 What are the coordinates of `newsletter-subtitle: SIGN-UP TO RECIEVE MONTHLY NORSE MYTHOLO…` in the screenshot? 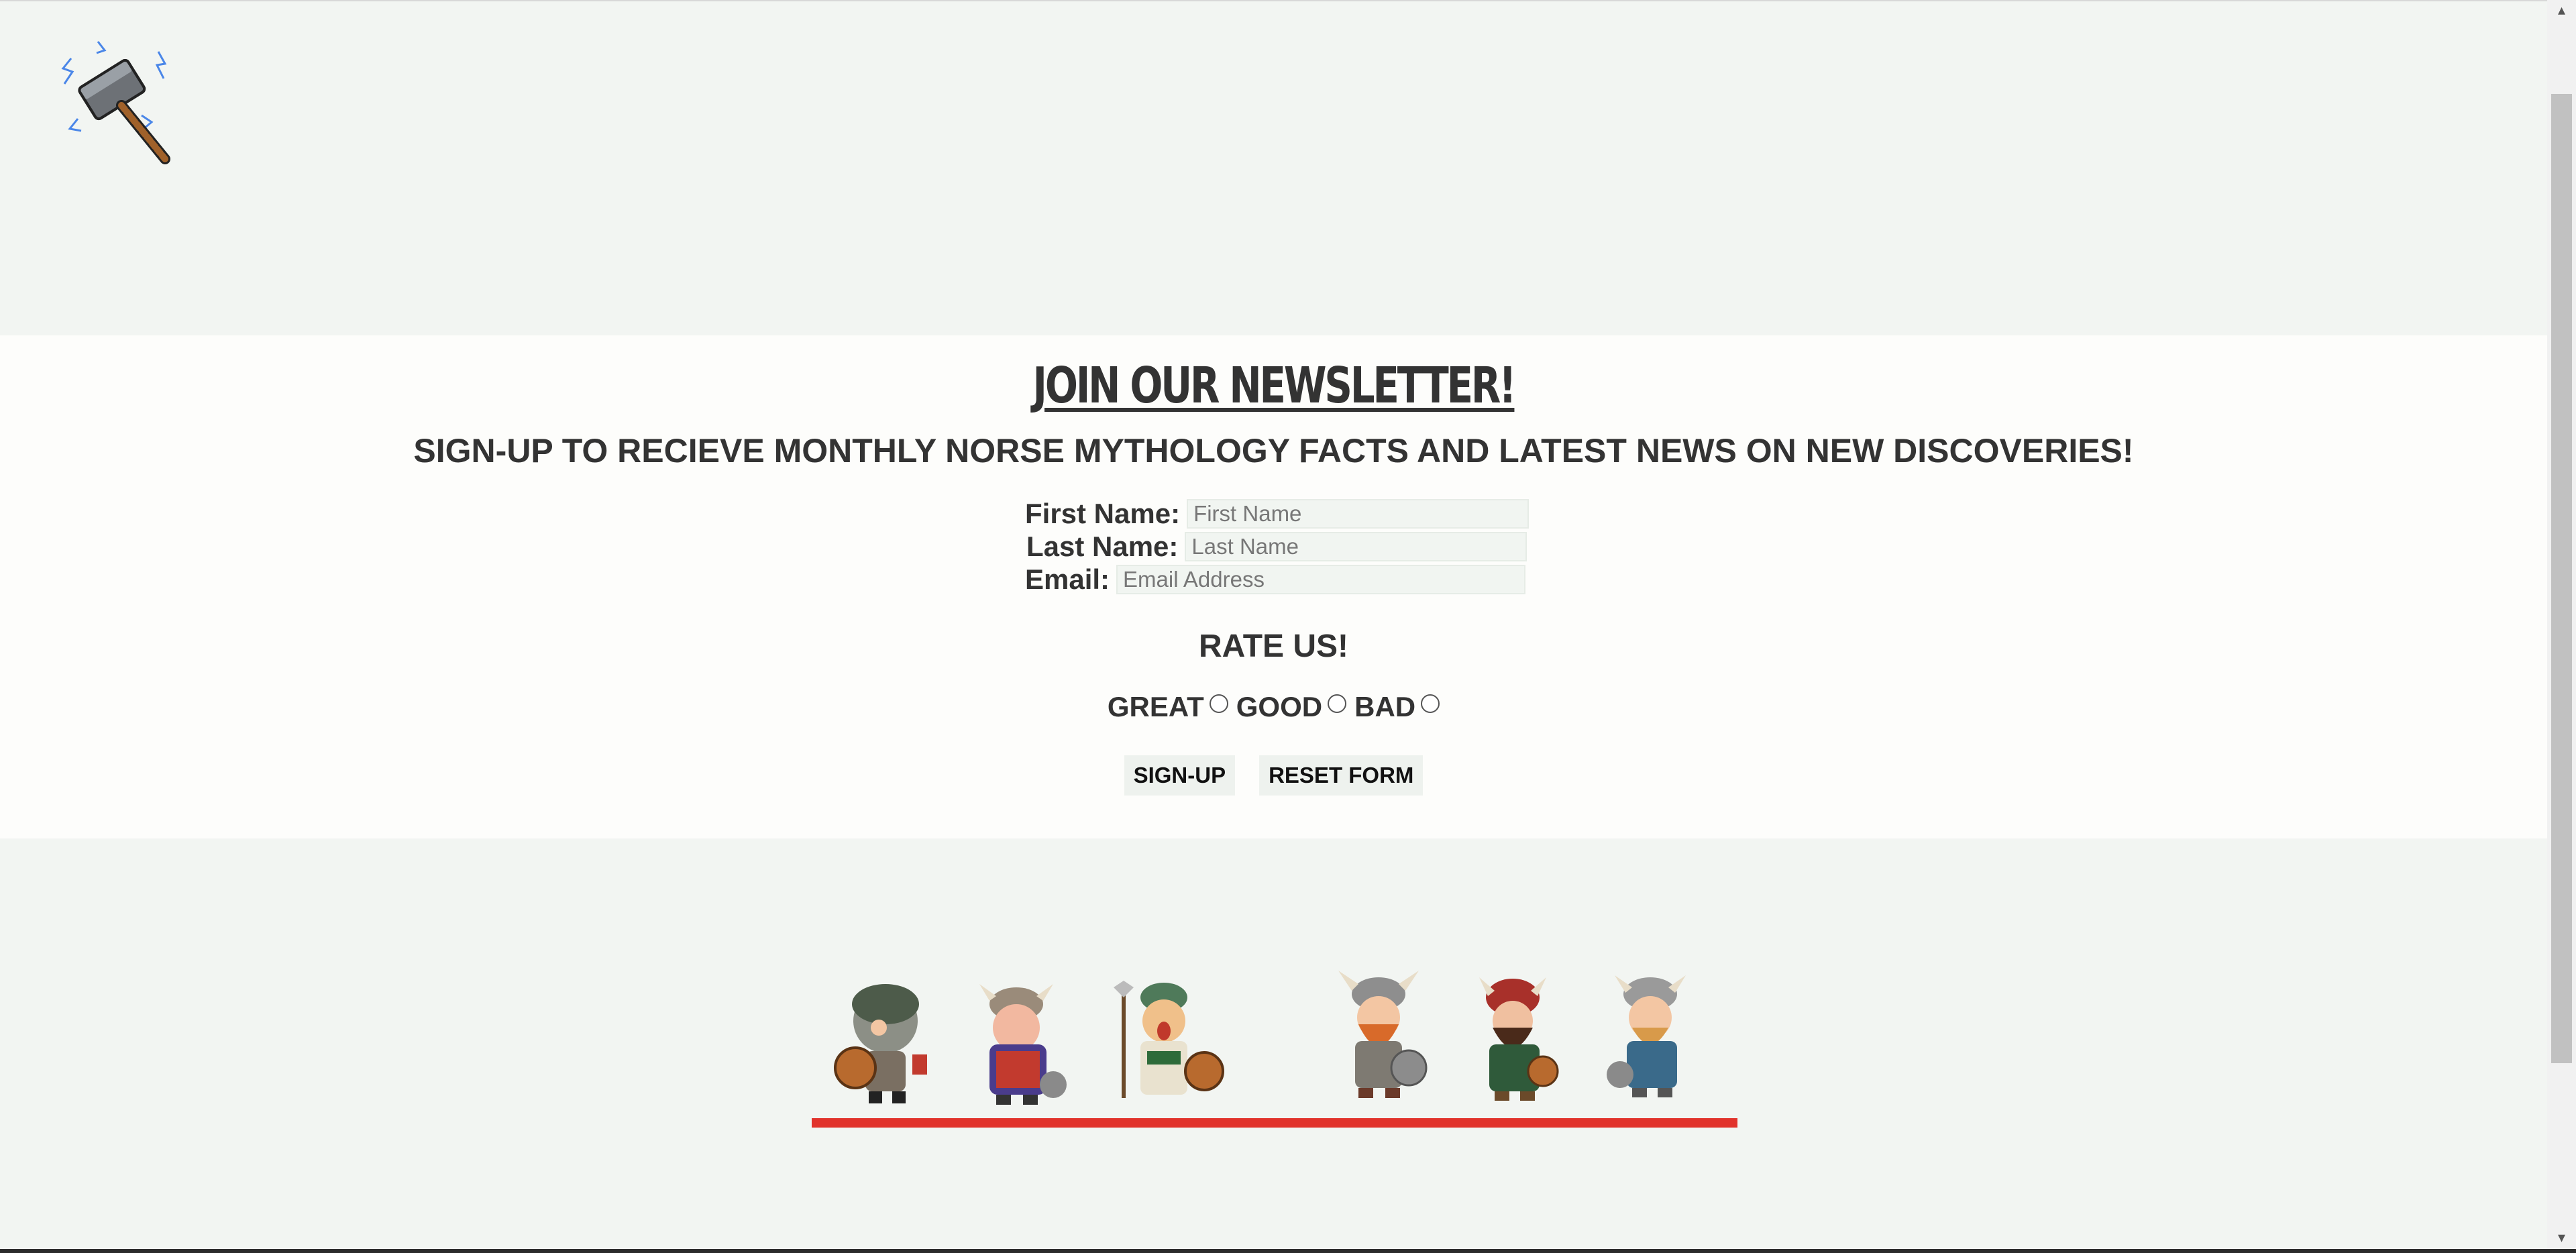 It's located at (1273, 451).